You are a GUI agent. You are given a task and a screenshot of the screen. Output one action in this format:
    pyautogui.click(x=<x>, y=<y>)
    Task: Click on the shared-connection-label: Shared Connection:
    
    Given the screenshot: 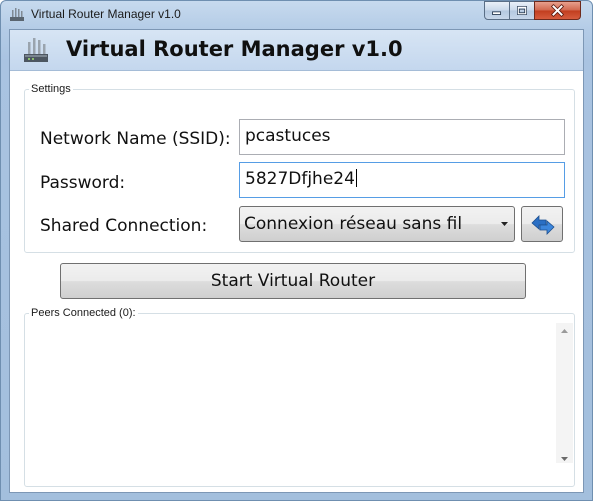 What is the action you would take?
    pyautogui.click(x=124, y=226)
    